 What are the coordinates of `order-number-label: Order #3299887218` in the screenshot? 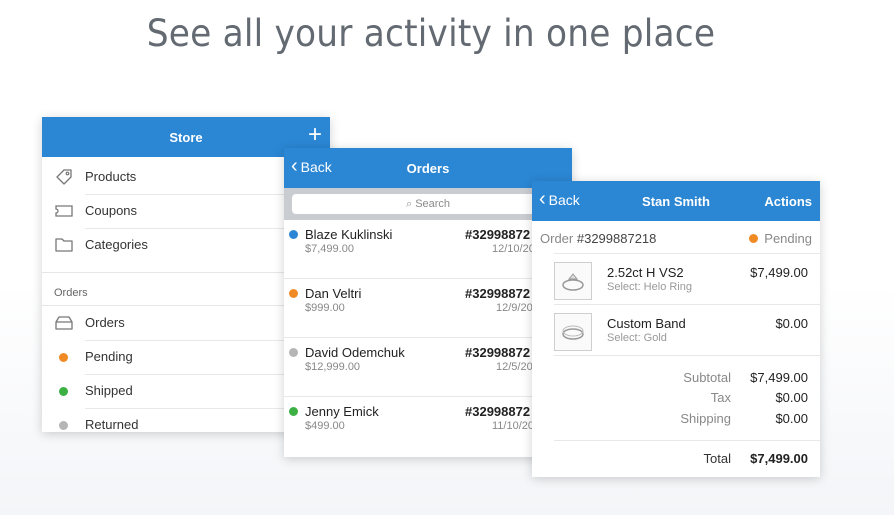 It's located at (598, 238).